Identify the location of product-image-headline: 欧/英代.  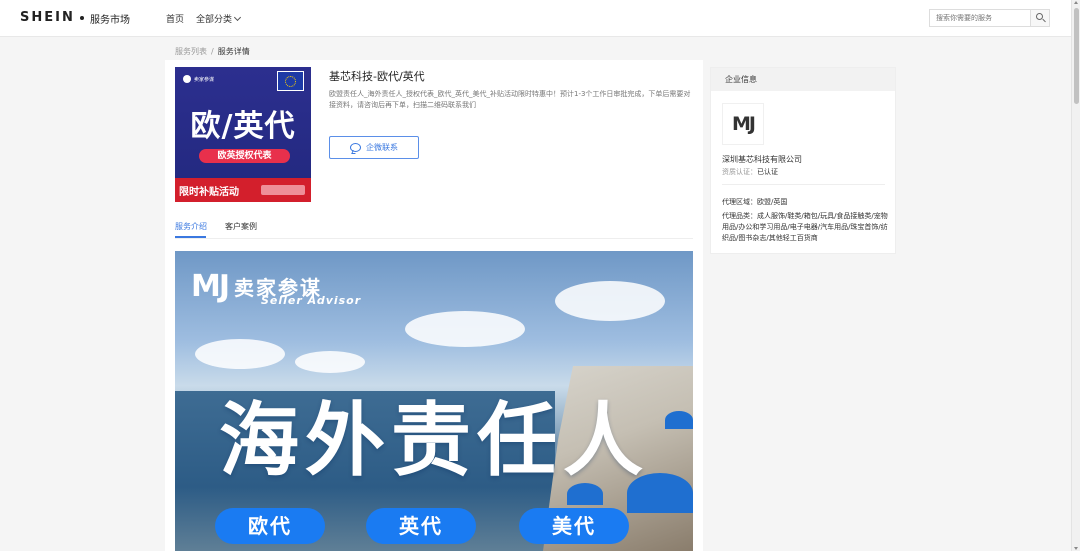
(243, 126).